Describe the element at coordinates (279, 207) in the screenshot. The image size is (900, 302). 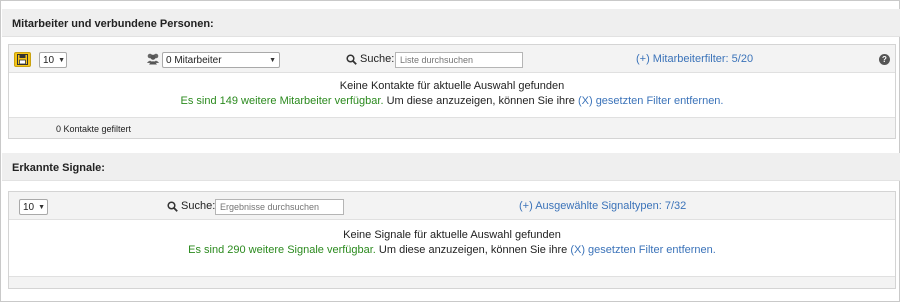
I see `signals-search-input` at that location.